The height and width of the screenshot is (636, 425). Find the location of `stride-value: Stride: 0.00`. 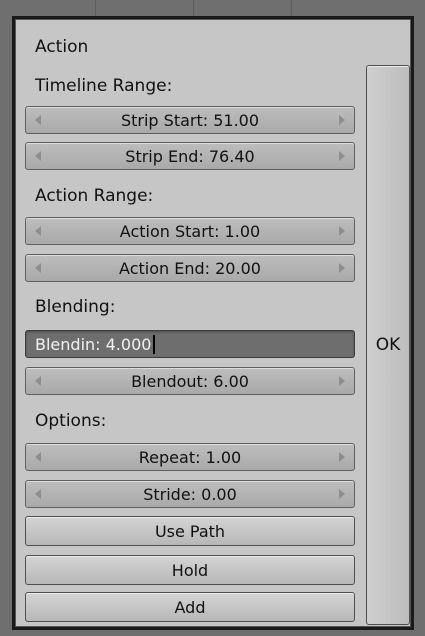

stride-value: Stride: 0.00 is located at coordinates (190, 494).